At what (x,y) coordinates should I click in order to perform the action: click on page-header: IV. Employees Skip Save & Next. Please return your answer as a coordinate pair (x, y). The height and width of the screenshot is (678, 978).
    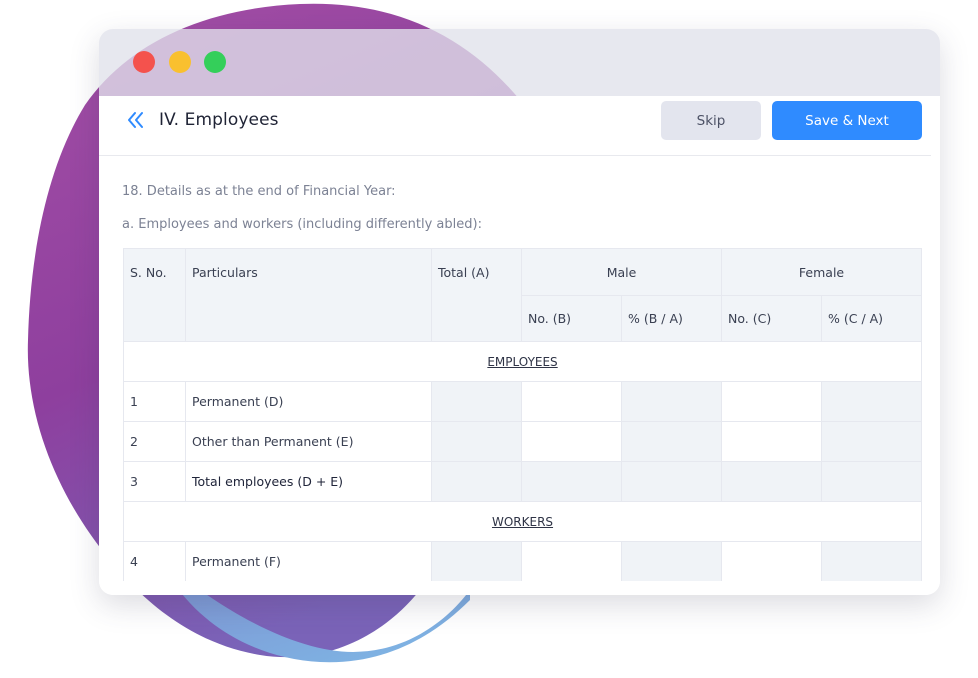
    Looking at the image, I should click on (515, 126).